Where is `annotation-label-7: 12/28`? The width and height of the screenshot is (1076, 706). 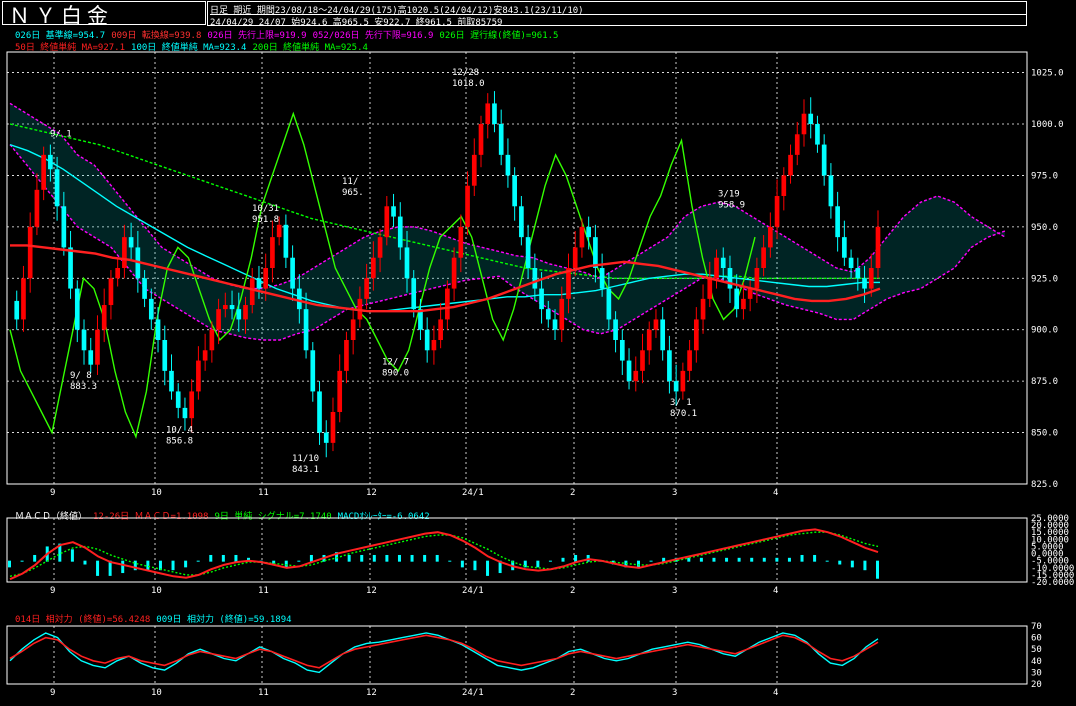 annotation-label-7: 12/28 is located at coordinates (465, 73).